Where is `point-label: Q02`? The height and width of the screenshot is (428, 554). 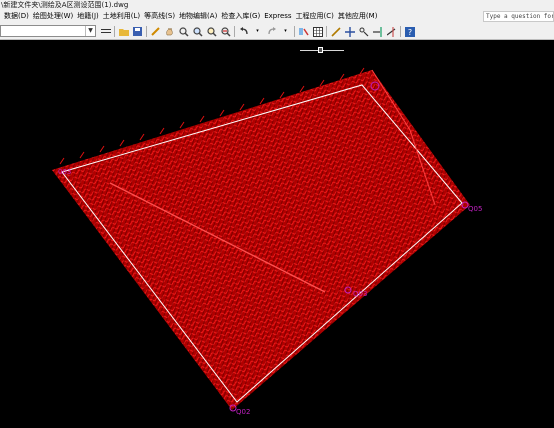
point-label: Q02 is located at coordinates (243, 412).